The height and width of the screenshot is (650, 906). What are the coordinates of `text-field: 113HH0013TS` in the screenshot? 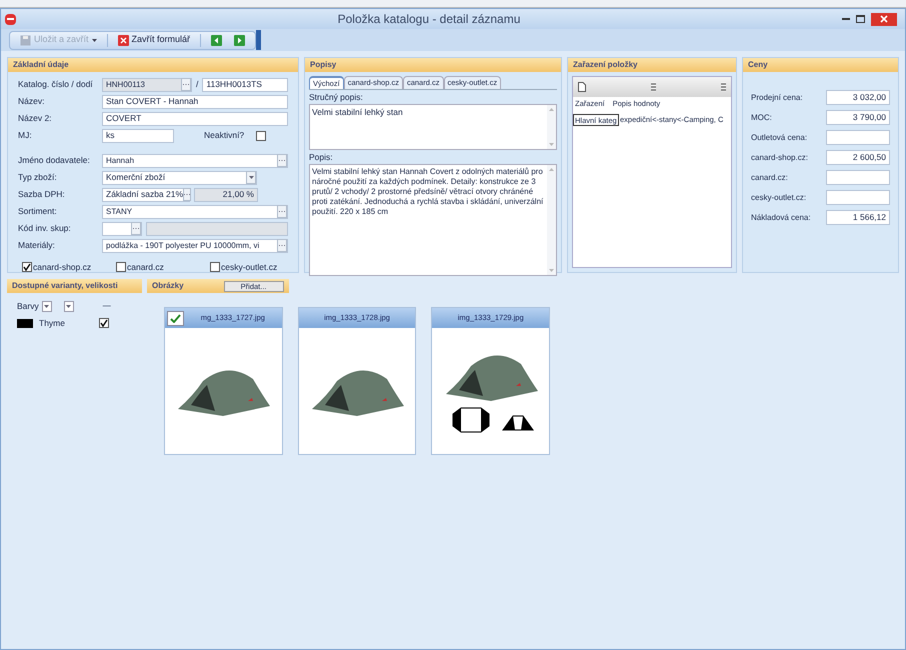 It's located at (245, 85).